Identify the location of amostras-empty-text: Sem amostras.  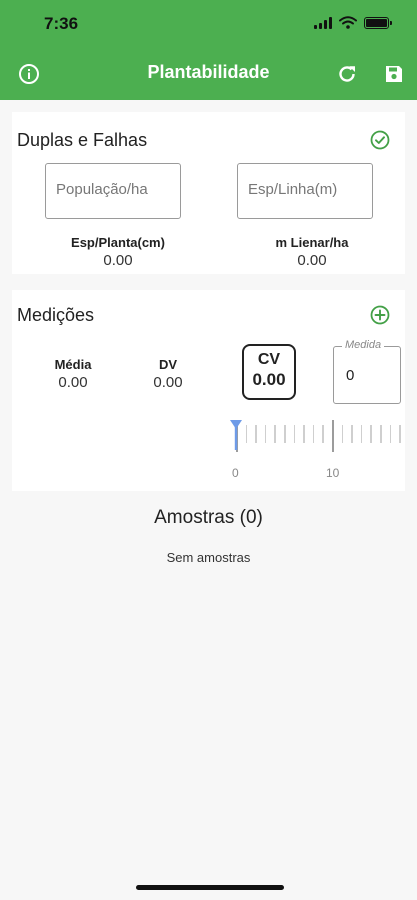
(208, 557).